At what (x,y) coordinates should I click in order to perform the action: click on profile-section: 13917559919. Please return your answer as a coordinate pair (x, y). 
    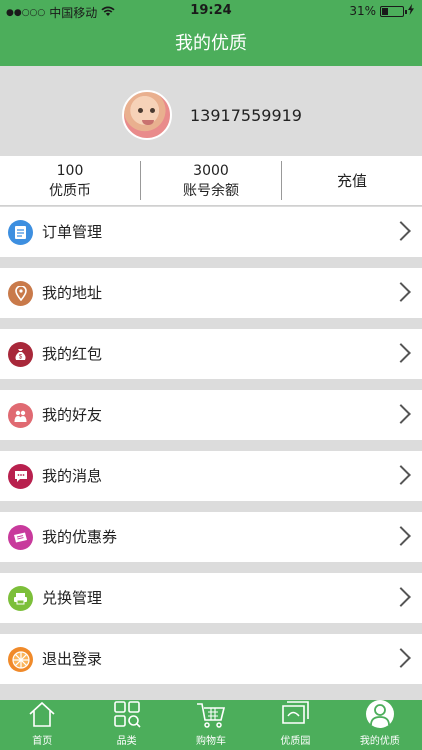
    Looking at the image, I should click on (211, 111).